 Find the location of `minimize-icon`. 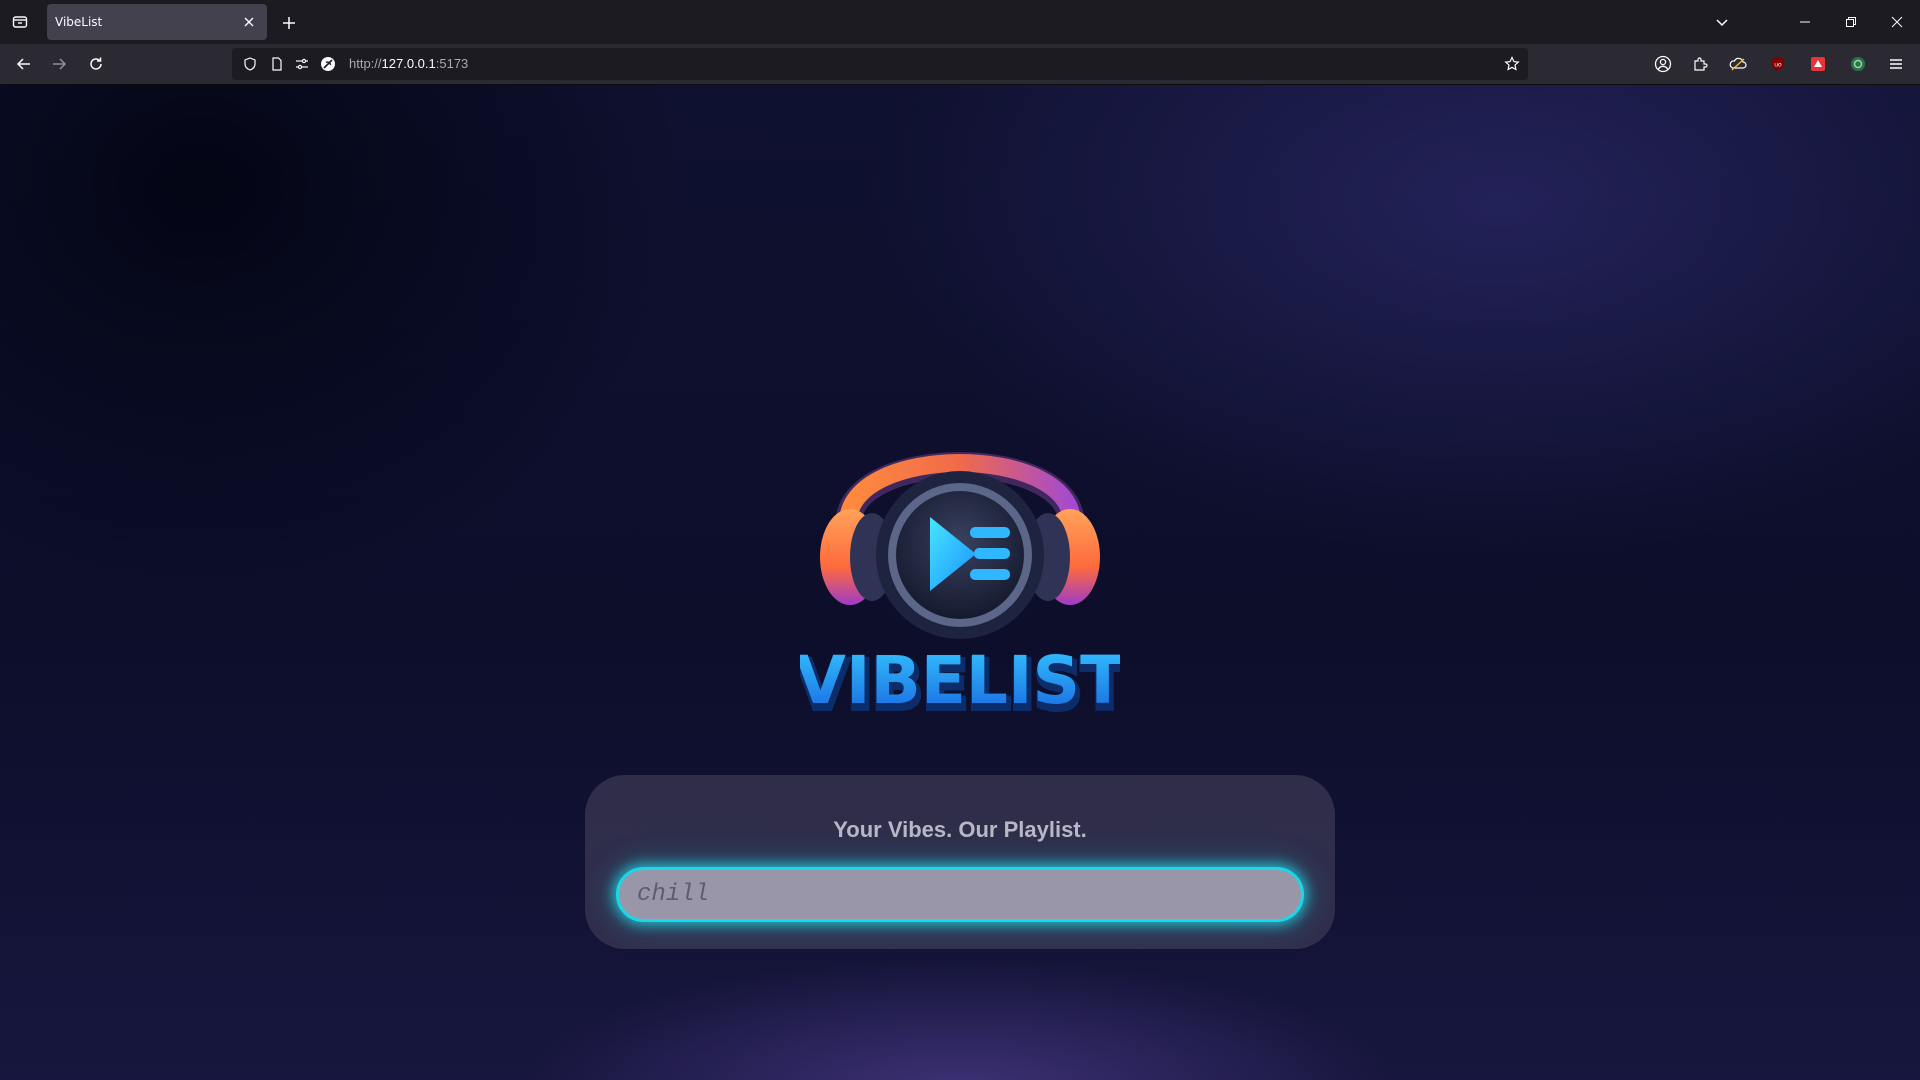

minimize-icon is located at coordinates (1805, 22).